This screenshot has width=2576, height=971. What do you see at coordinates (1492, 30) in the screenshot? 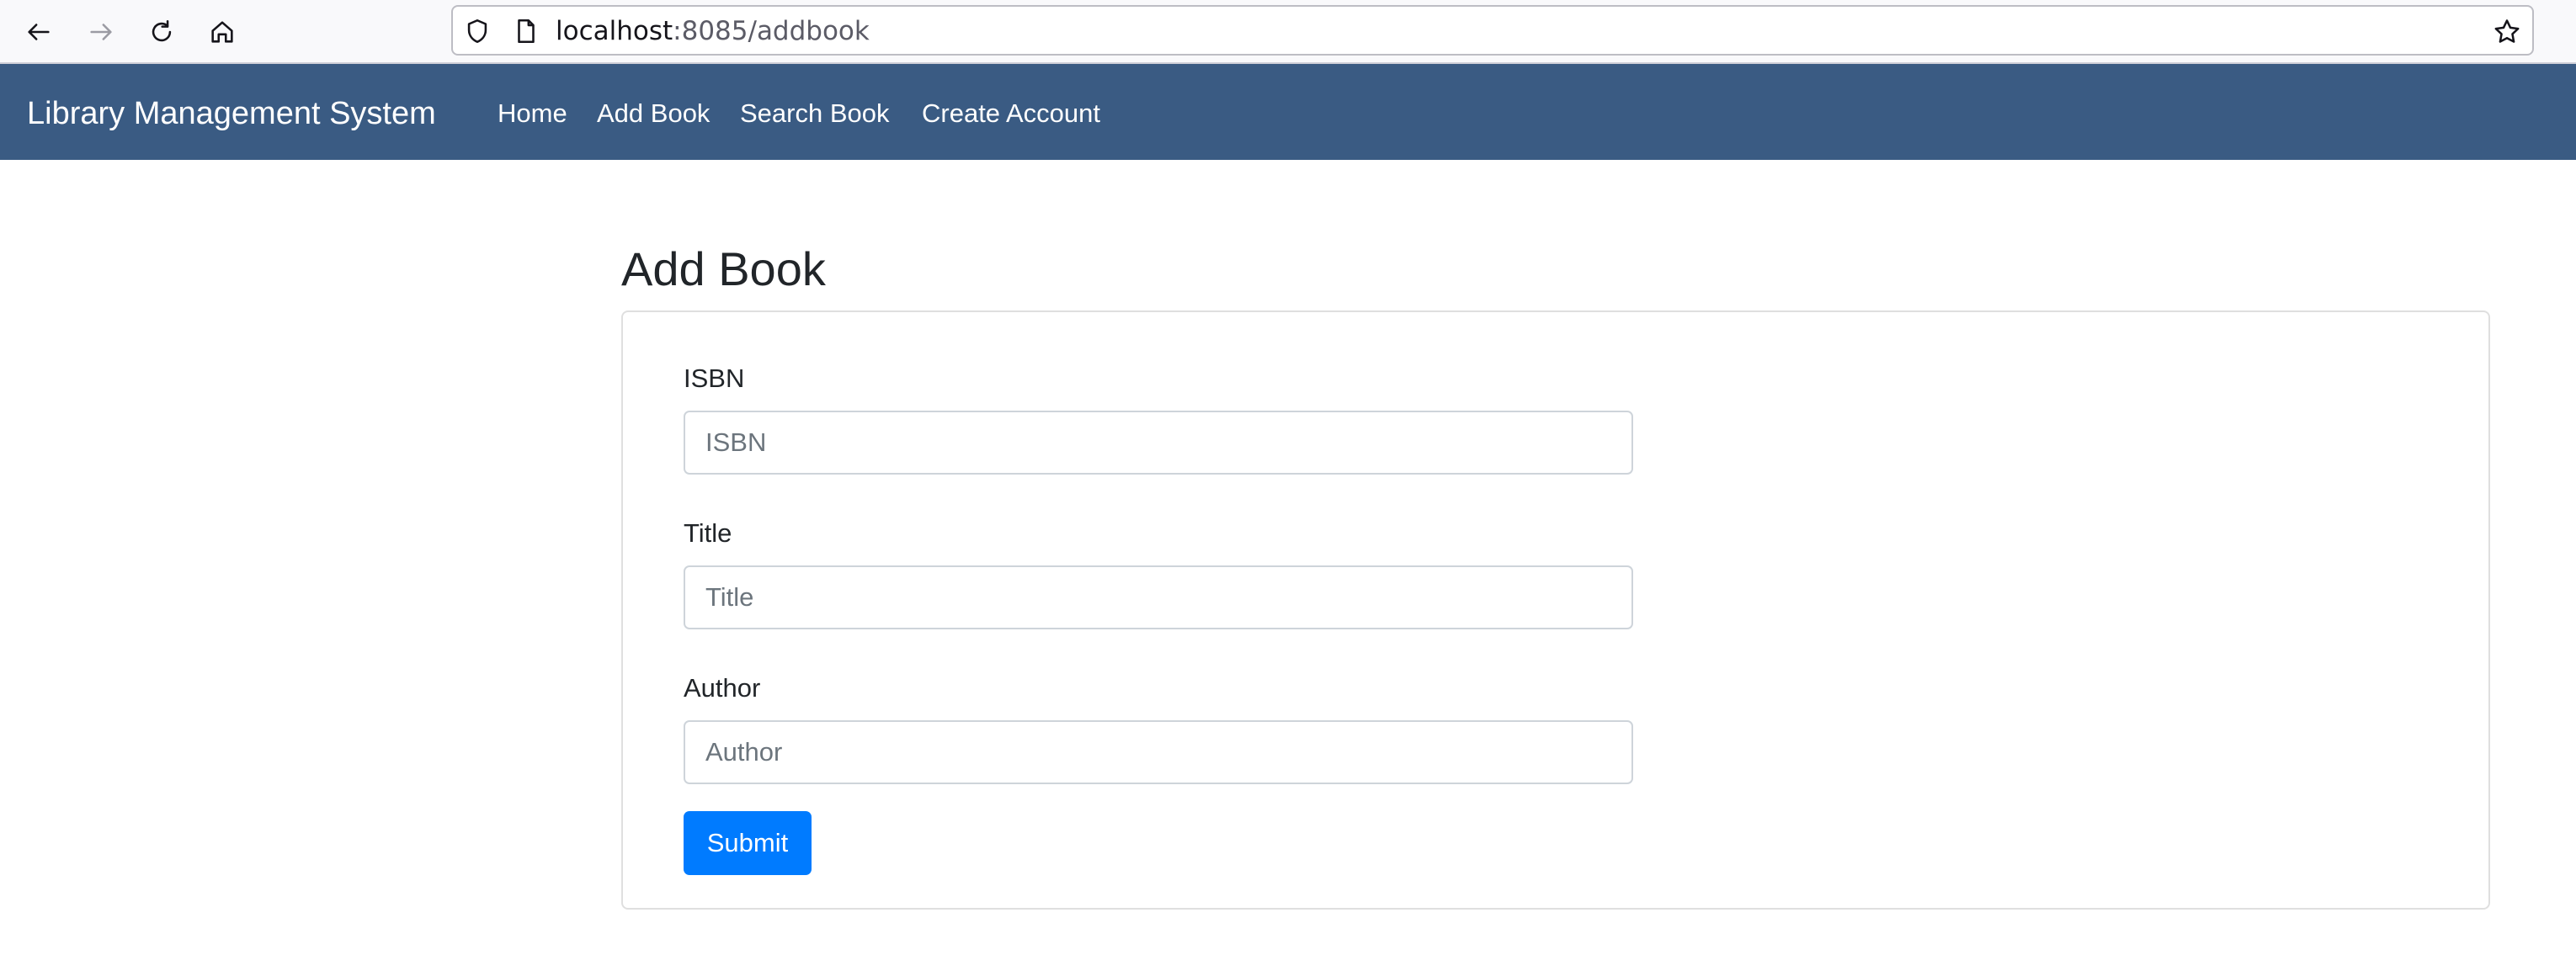
I see `address-bar: localhost:8085/addbook` at bounding box center [1492, 30].